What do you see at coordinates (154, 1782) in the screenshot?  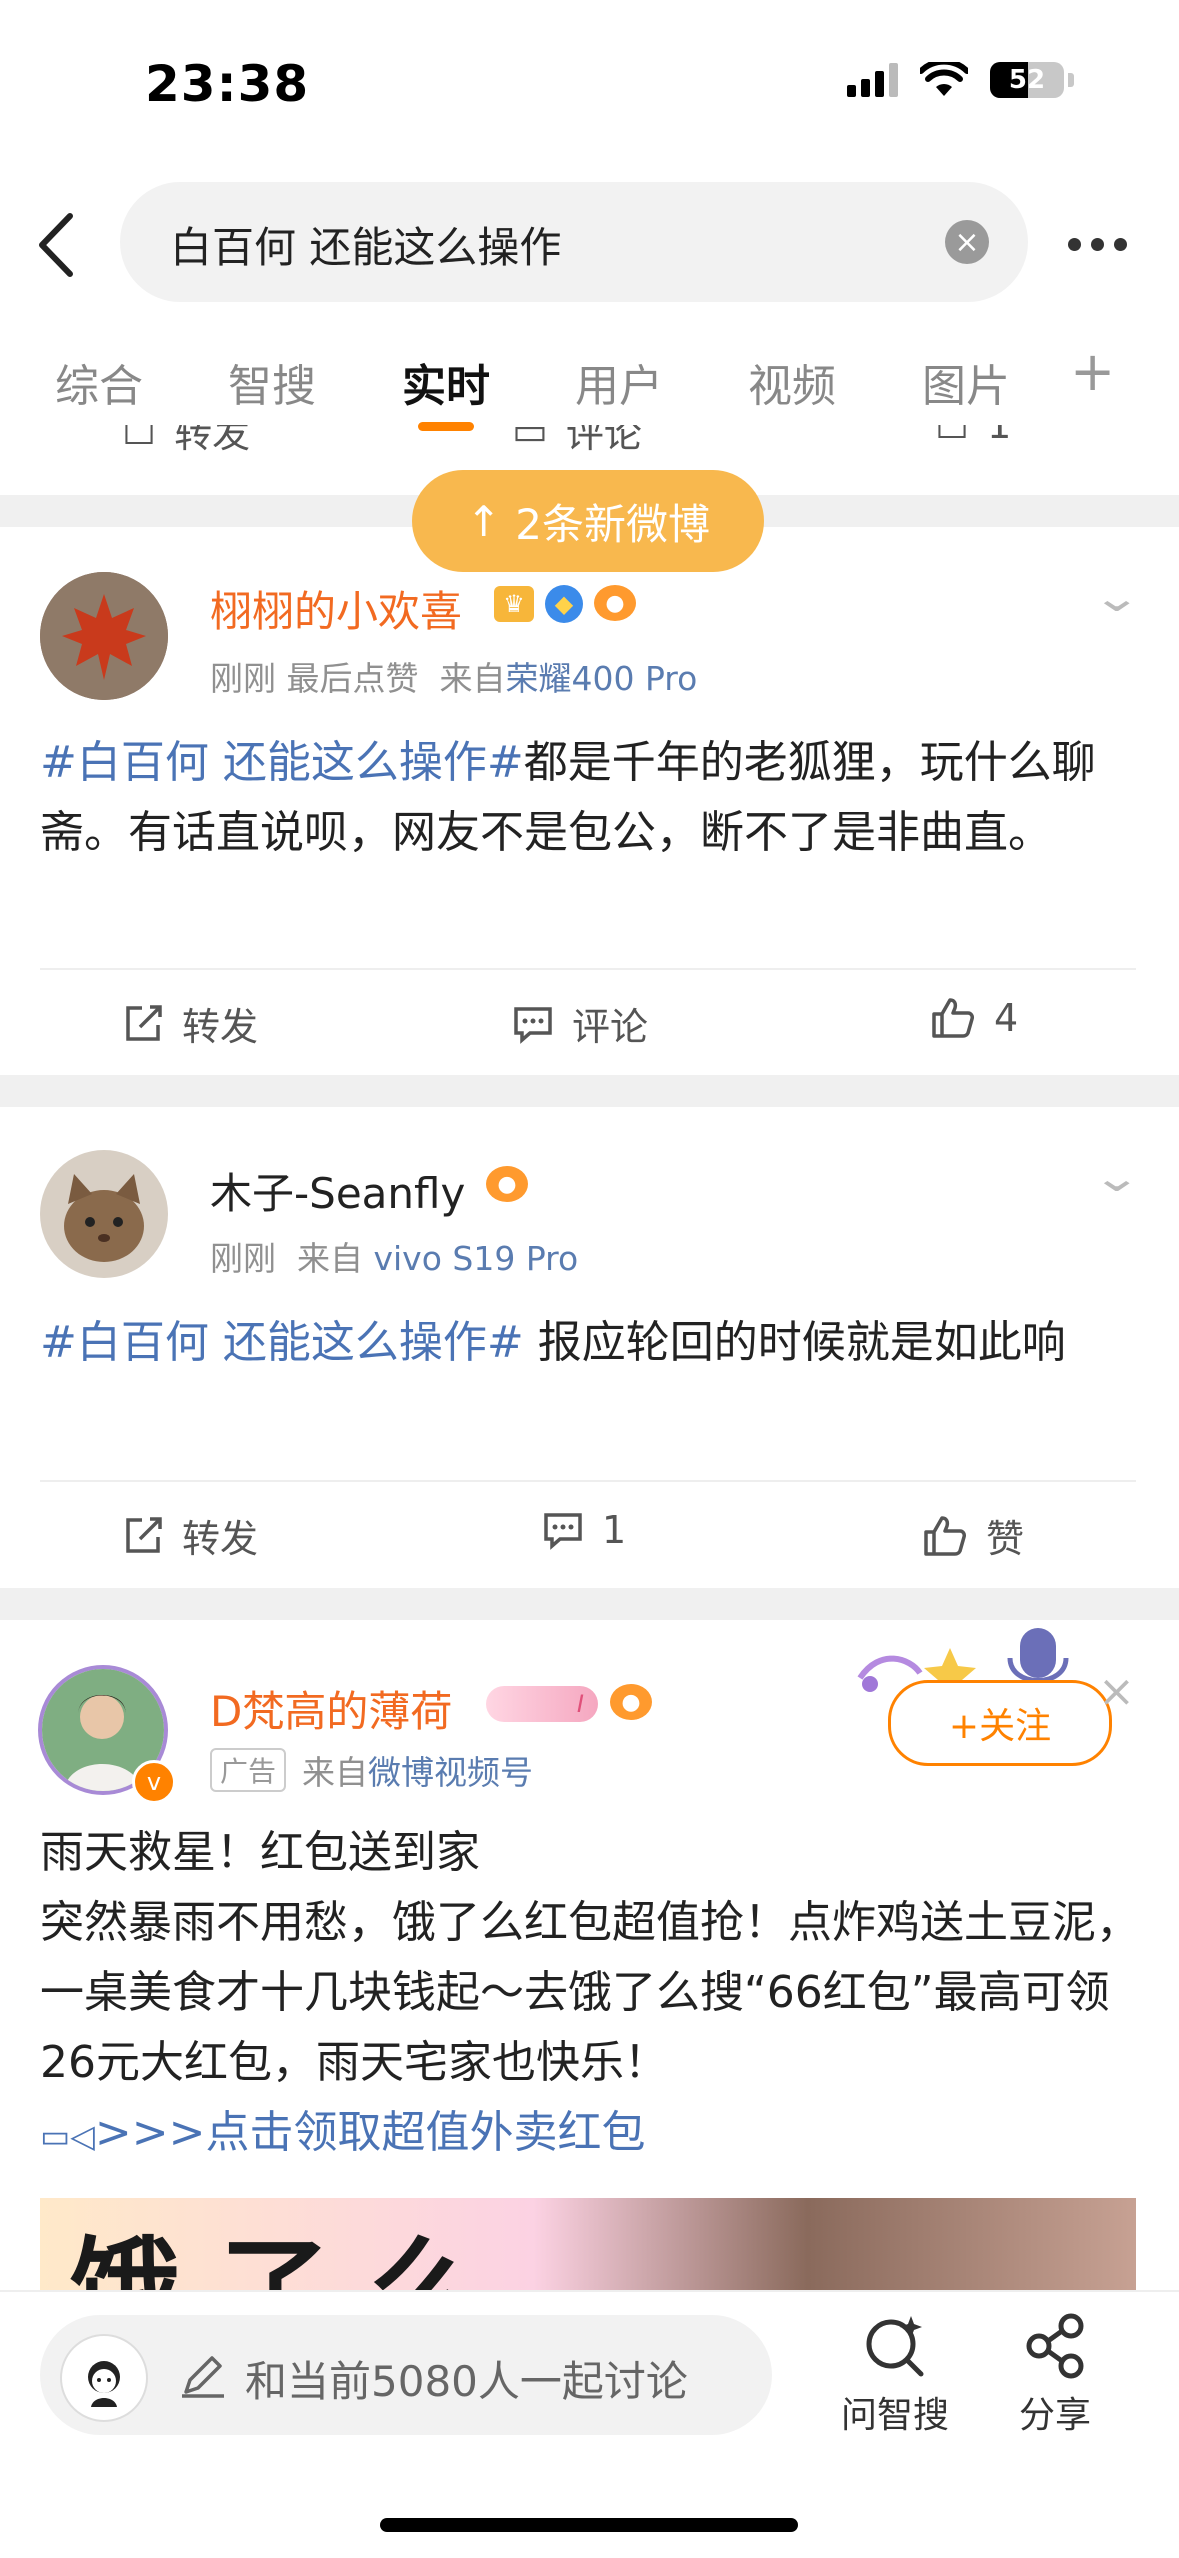 I see `verified-v-icon: v` at bounding box center [154, 1782].